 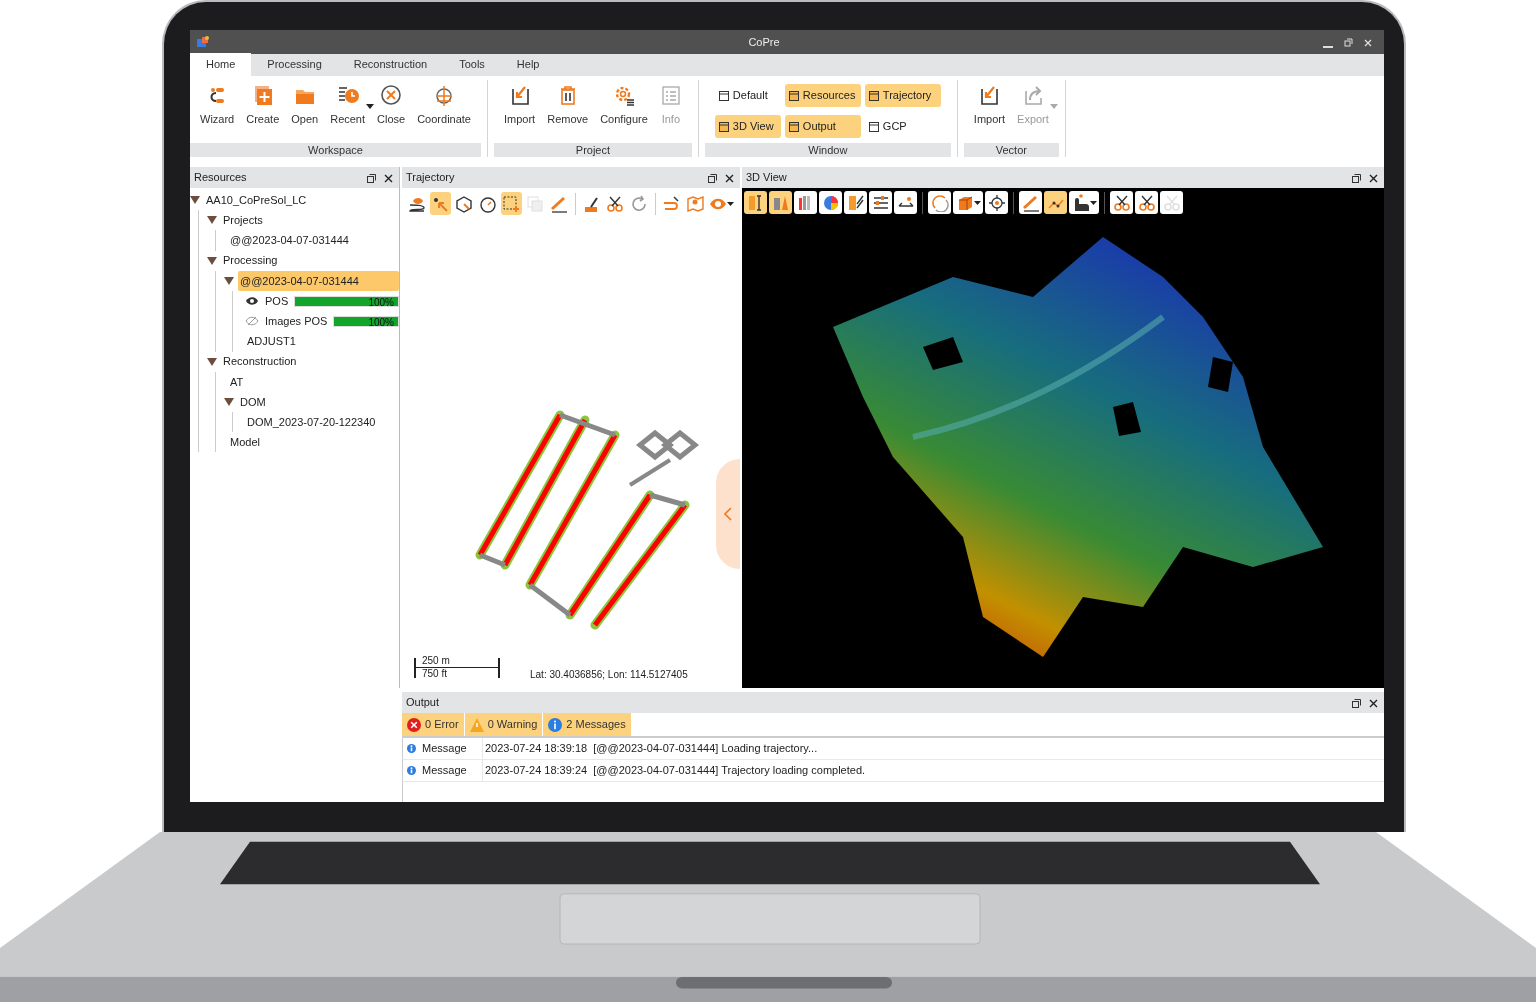 I want to click on ribbon-button: Close, so click(x=391, y=106).